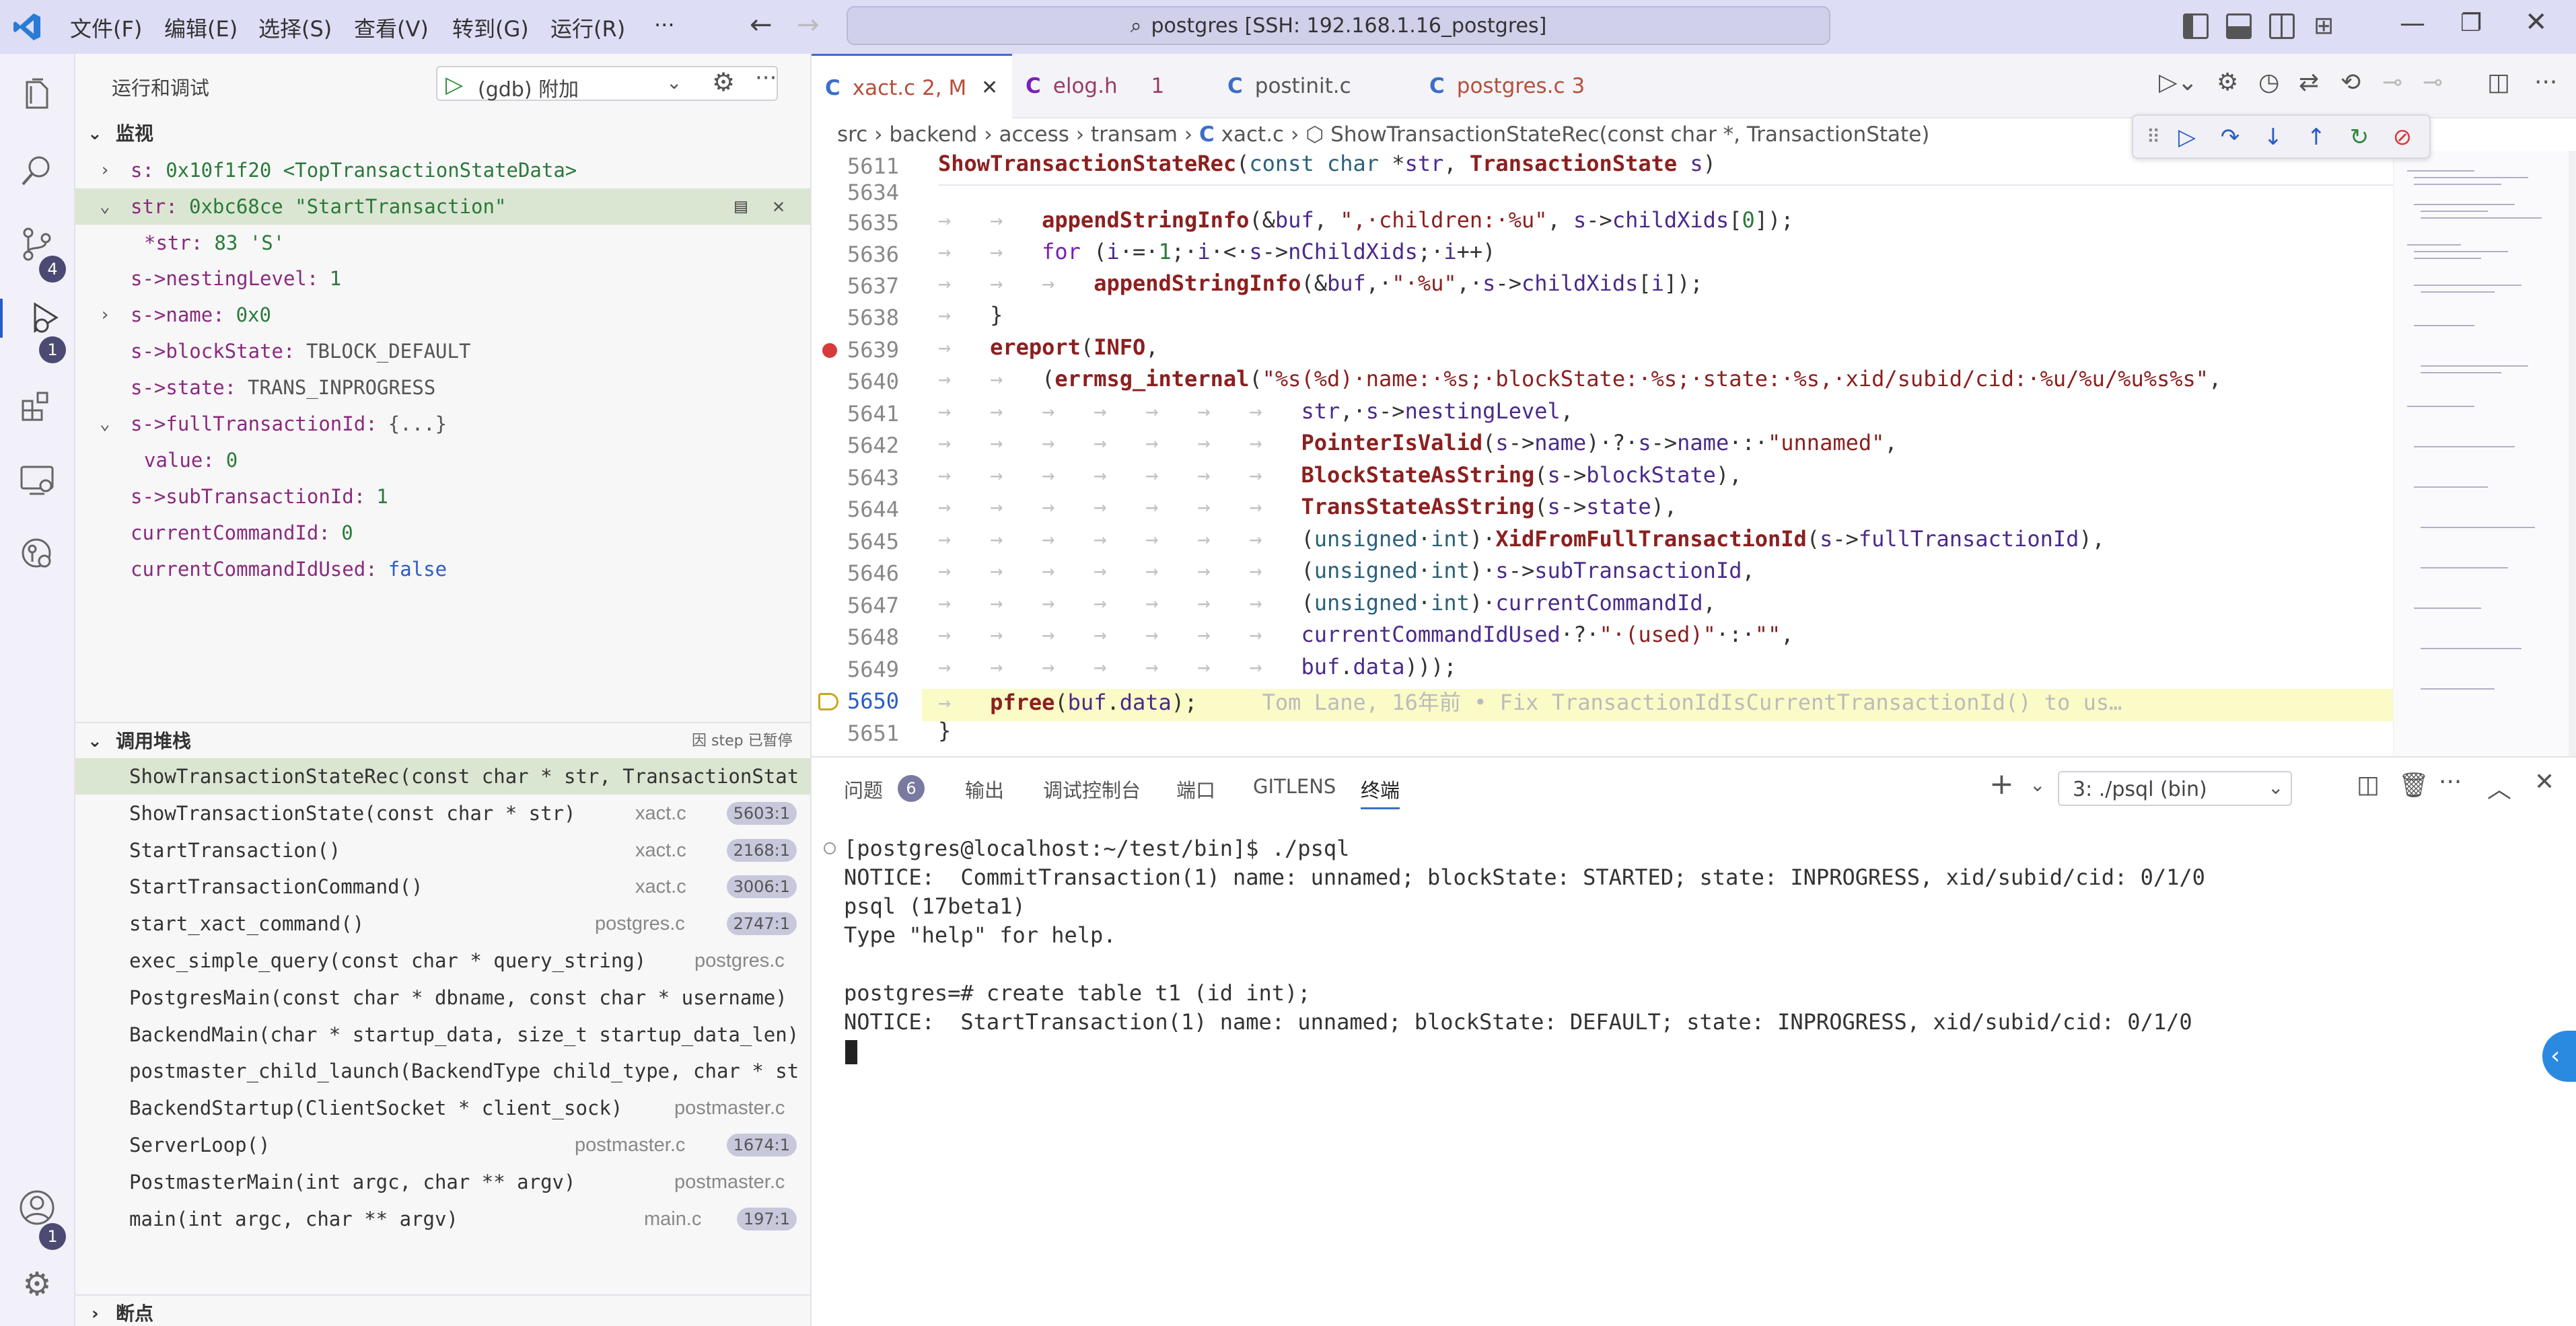 The height and width of the screenshot is (1326, 2576). I want to click on timeline-icon: ◷, so click(2268, 82).